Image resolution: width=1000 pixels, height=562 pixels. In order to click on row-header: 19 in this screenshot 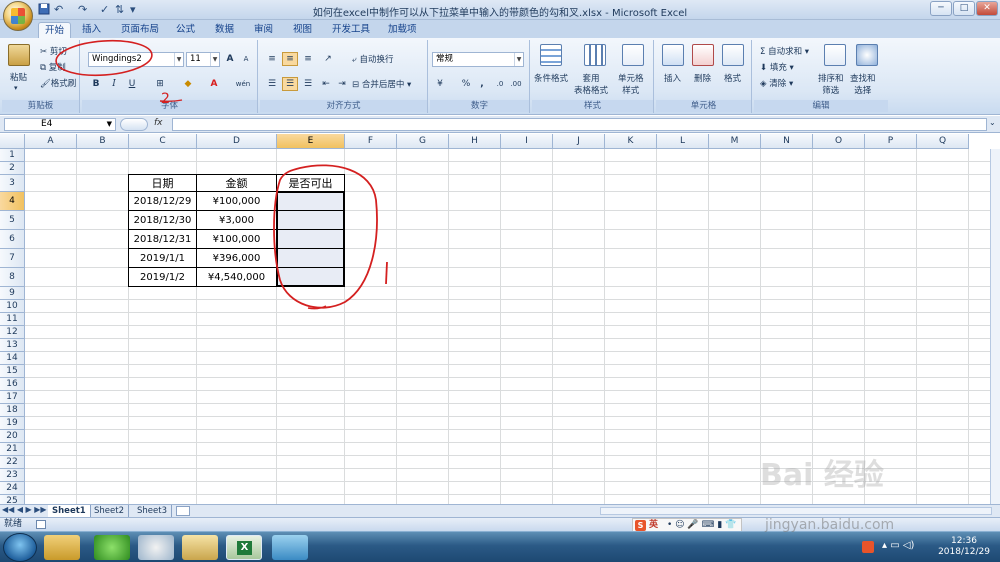, I will do `click(12, 423)`.